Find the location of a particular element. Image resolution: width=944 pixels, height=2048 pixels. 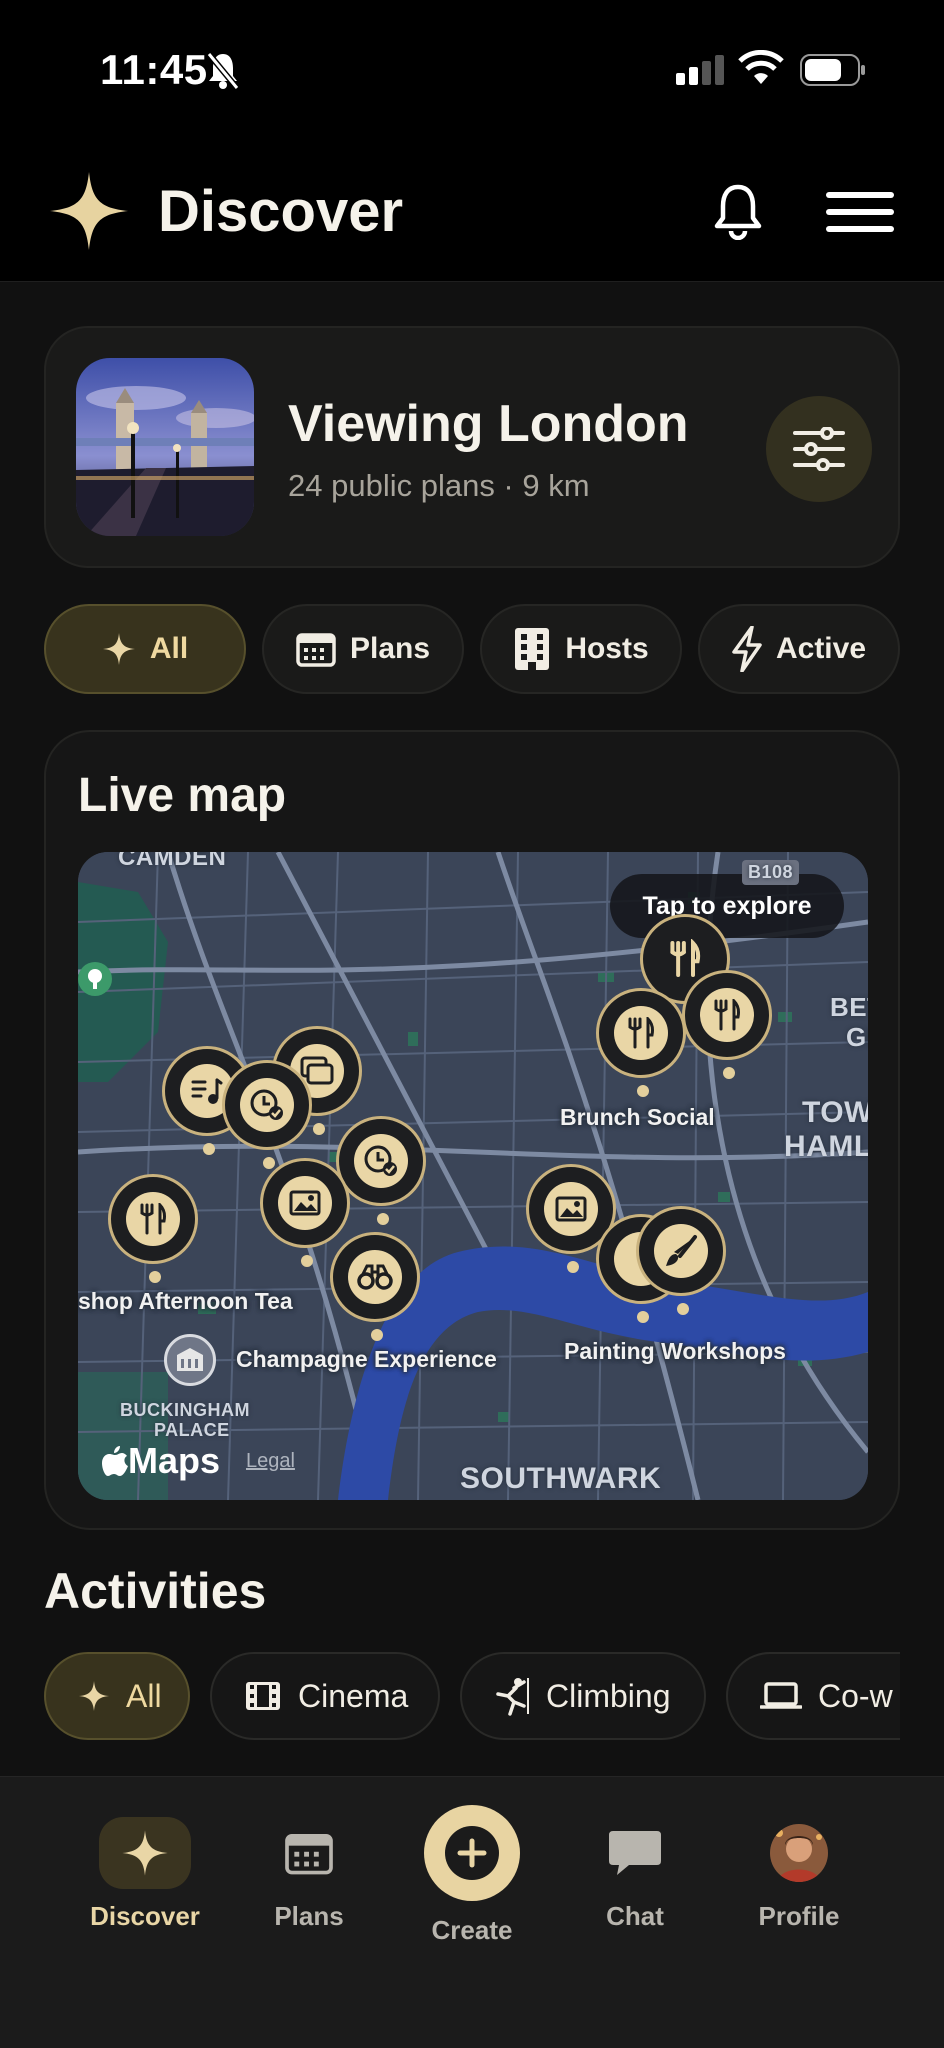

map-pin-restaurant is located at coordinates (727, 1024).